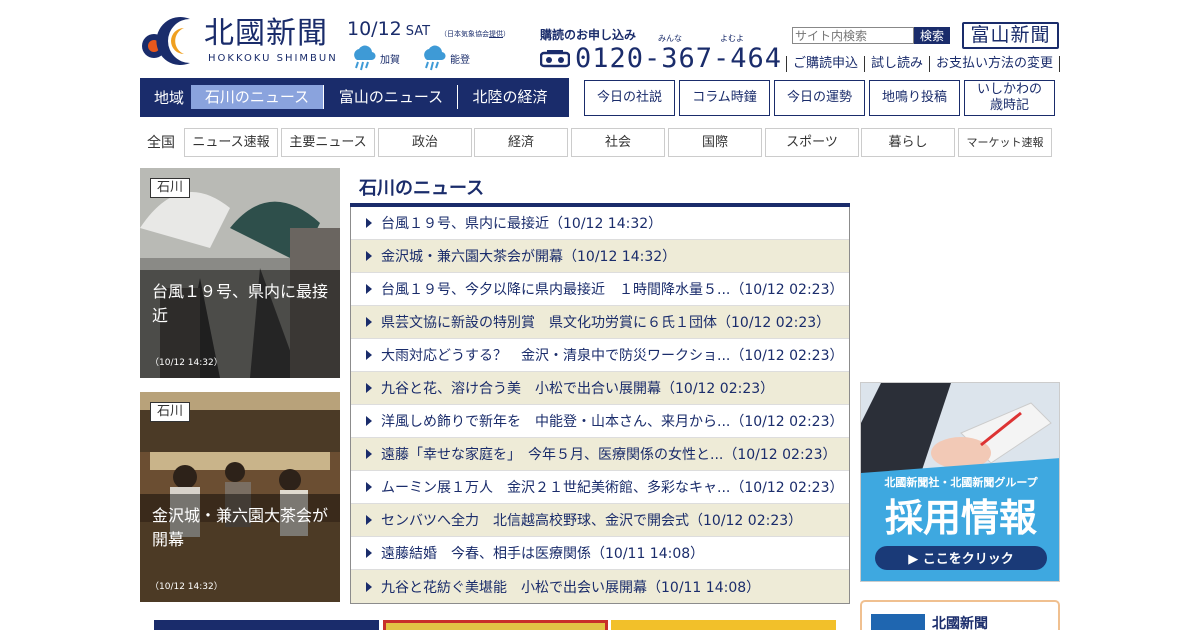 Image resolution: width=1200 pixels, height=630 pixels. Describe the element at coordinates (606, 323) in the screenshot. I see `news-item-title: 県芸文協に新設の特別賞 県文化功労賞に６氏１団体（10/12 02:23）` at that location.